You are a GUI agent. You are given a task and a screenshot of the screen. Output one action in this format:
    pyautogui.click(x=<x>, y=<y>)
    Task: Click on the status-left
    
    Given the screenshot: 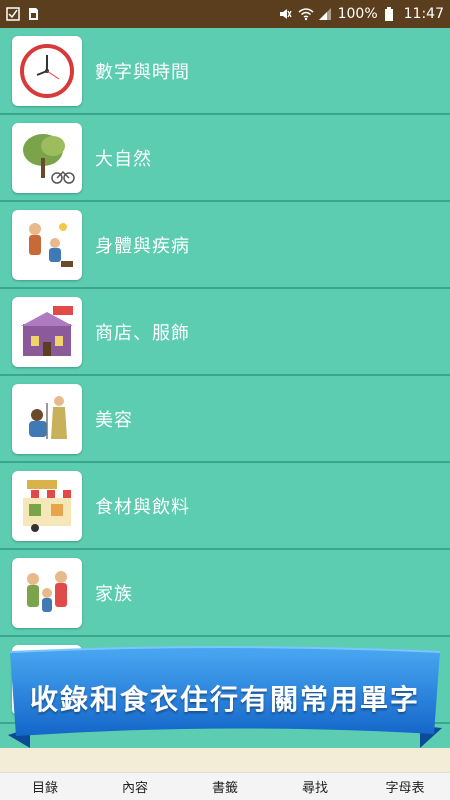 What is the action you would take?
    pyautogui.click(x=23, y=14)
    